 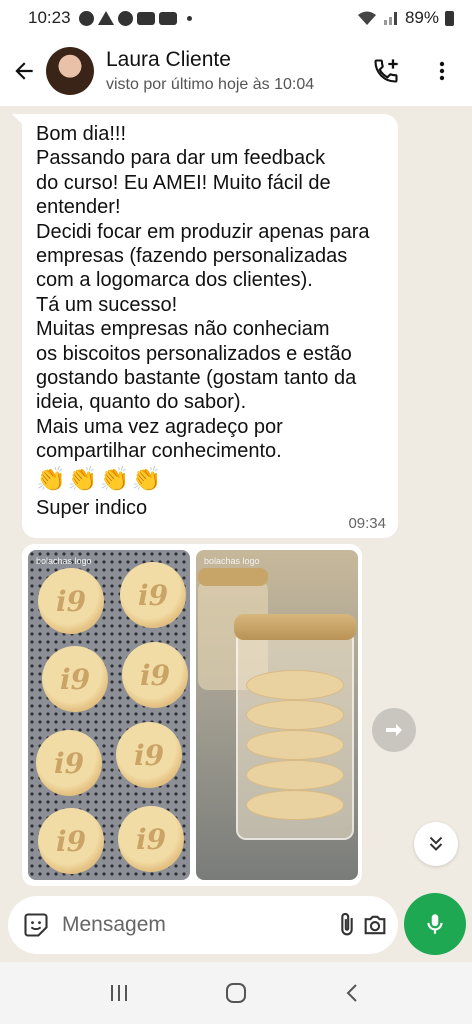 I want to click on more-vert-icon, so click(x=442, y=71).